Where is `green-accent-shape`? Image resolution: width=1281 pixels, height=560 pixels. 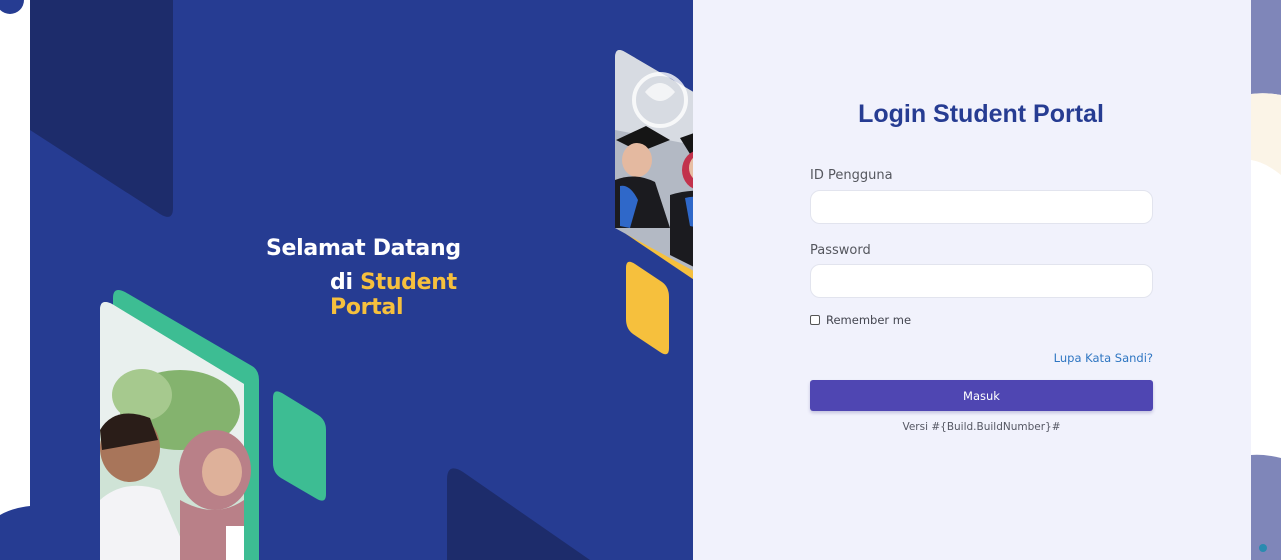
green-accent-shape is located at coordinates (299, 446).